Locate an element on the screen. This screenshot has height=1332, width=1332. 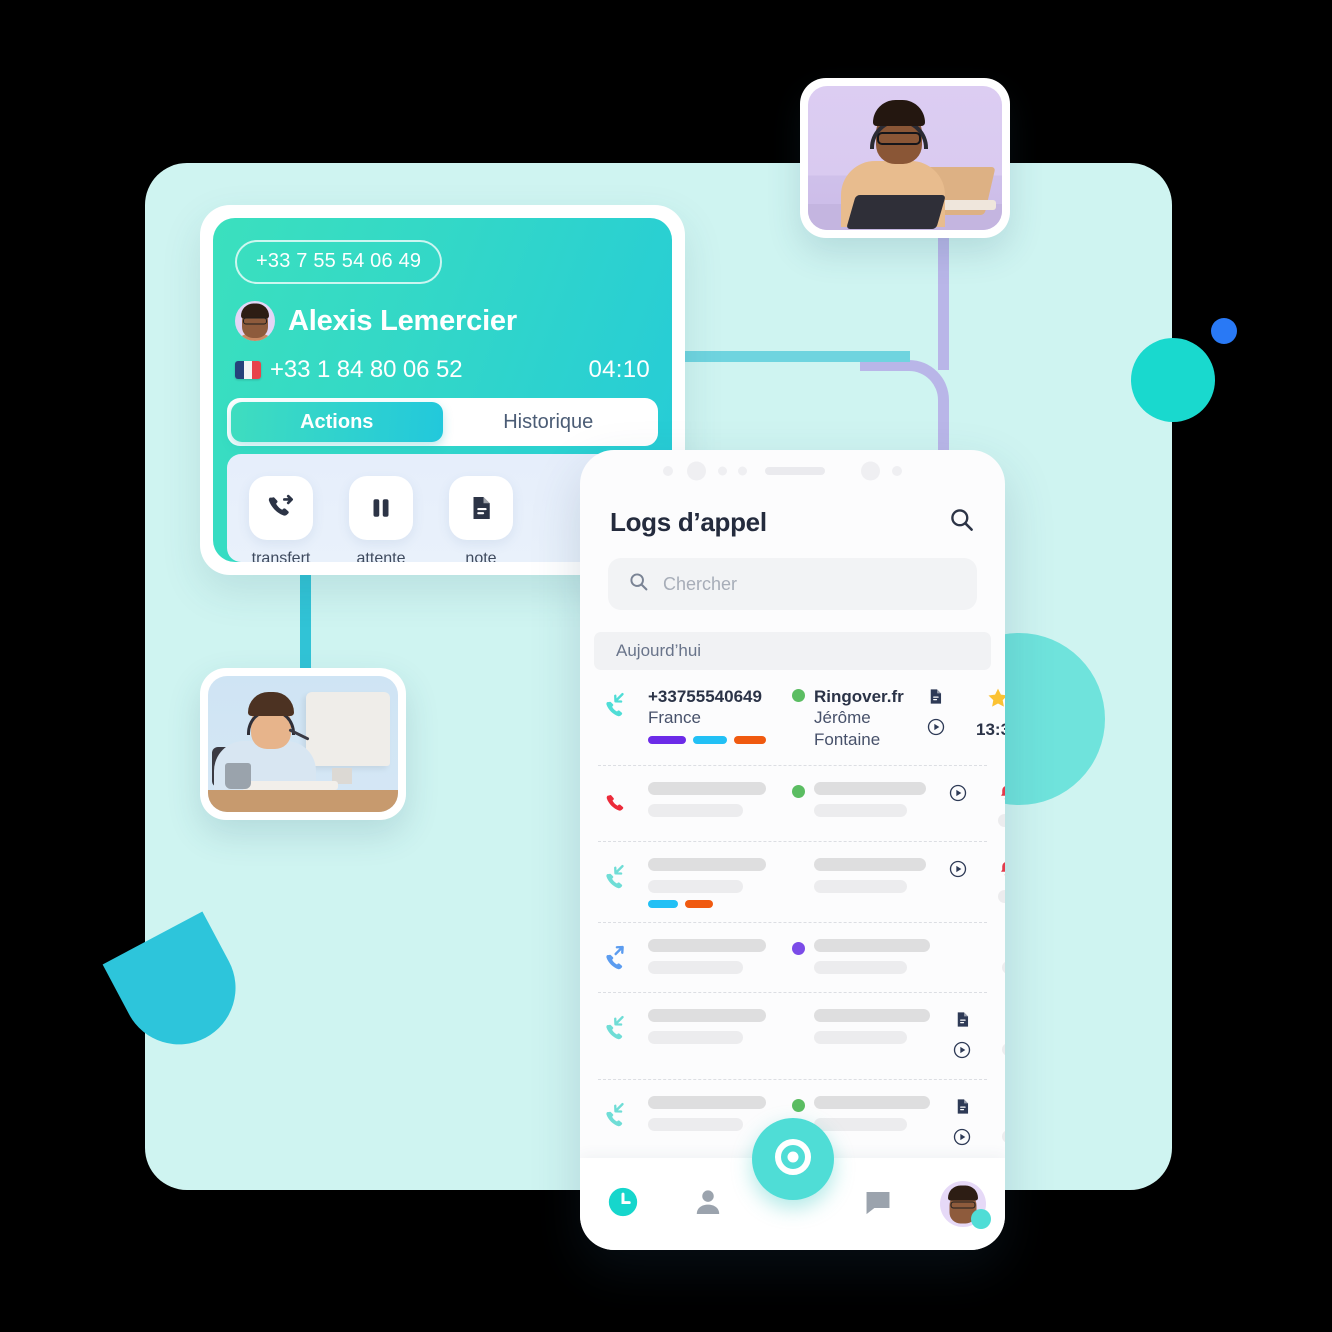
row-meta-block: 13:32 is located at coordinates (986, 713).